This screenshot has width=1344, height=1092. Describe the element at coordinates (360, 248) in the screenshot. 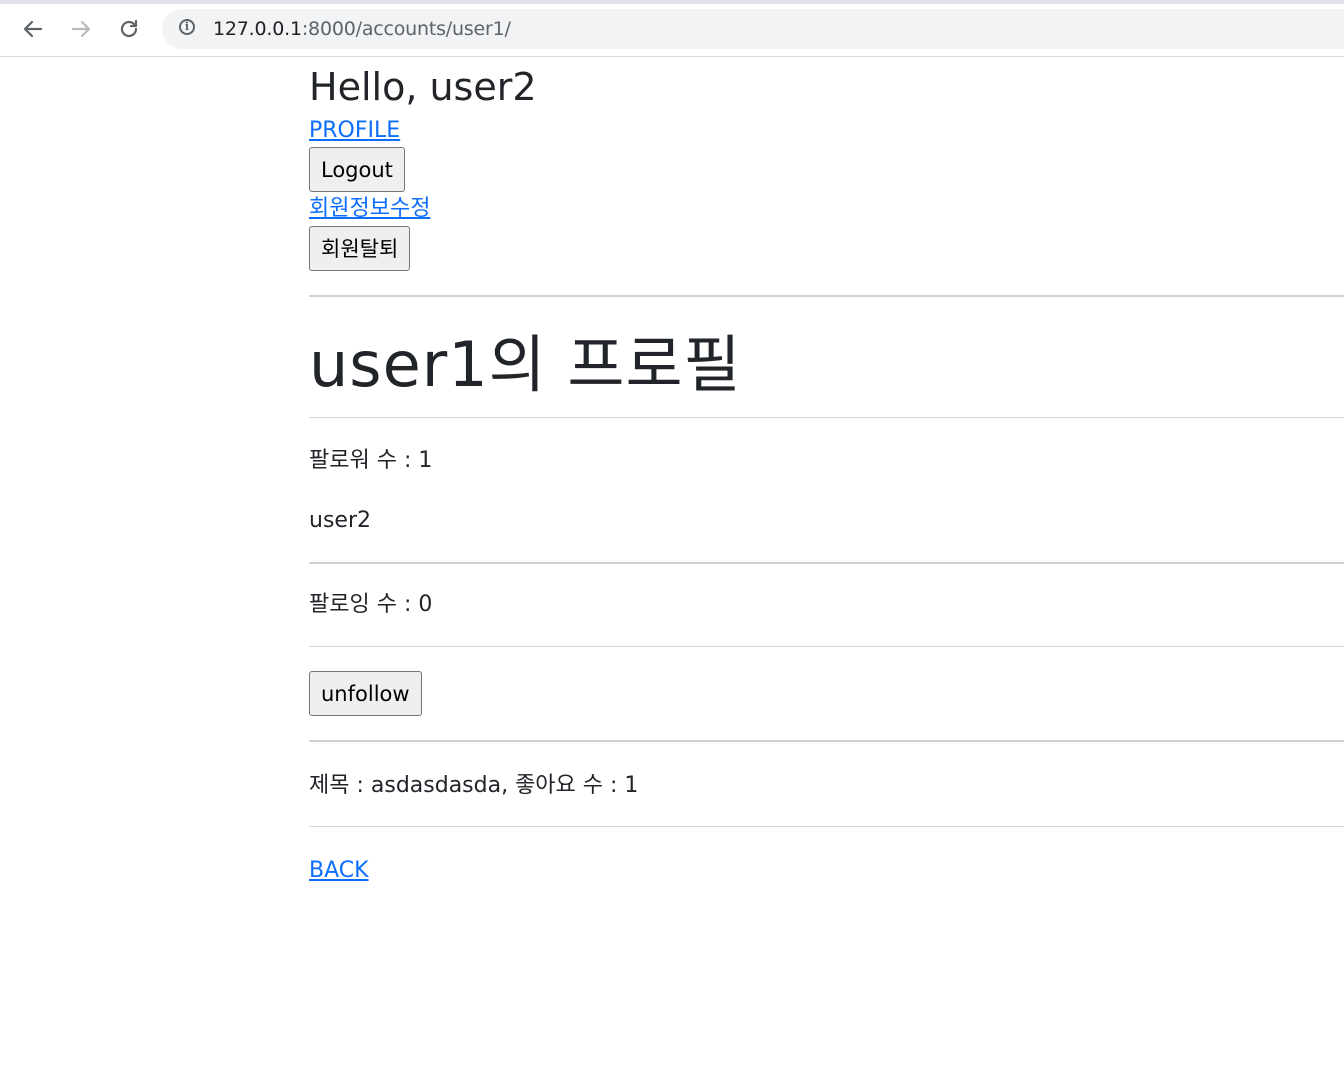

I see `delete-account-button: 회원탈퇴` at that location.